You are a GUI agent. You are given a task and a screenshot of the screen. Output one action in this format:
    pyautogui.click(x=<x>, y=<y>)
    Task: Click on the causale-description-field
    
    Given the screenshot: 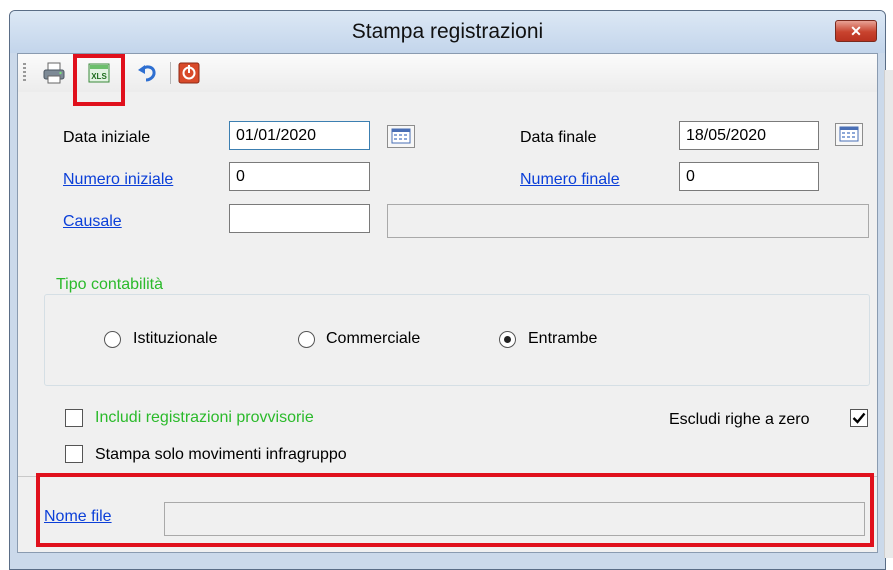 What is the action you would take?
    pyautogui.click(x=628, y=221)
    